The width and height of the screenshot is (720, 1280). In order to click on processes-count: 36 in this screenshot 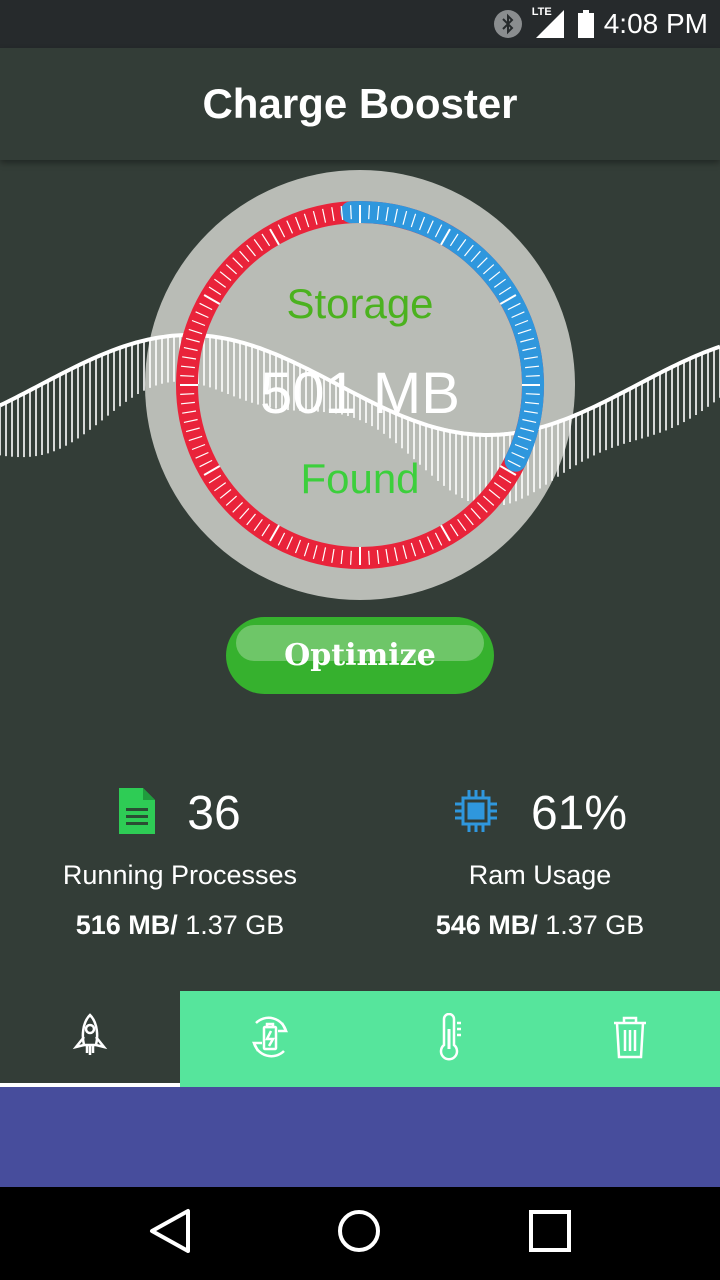, I will do `click(214, 813)`.